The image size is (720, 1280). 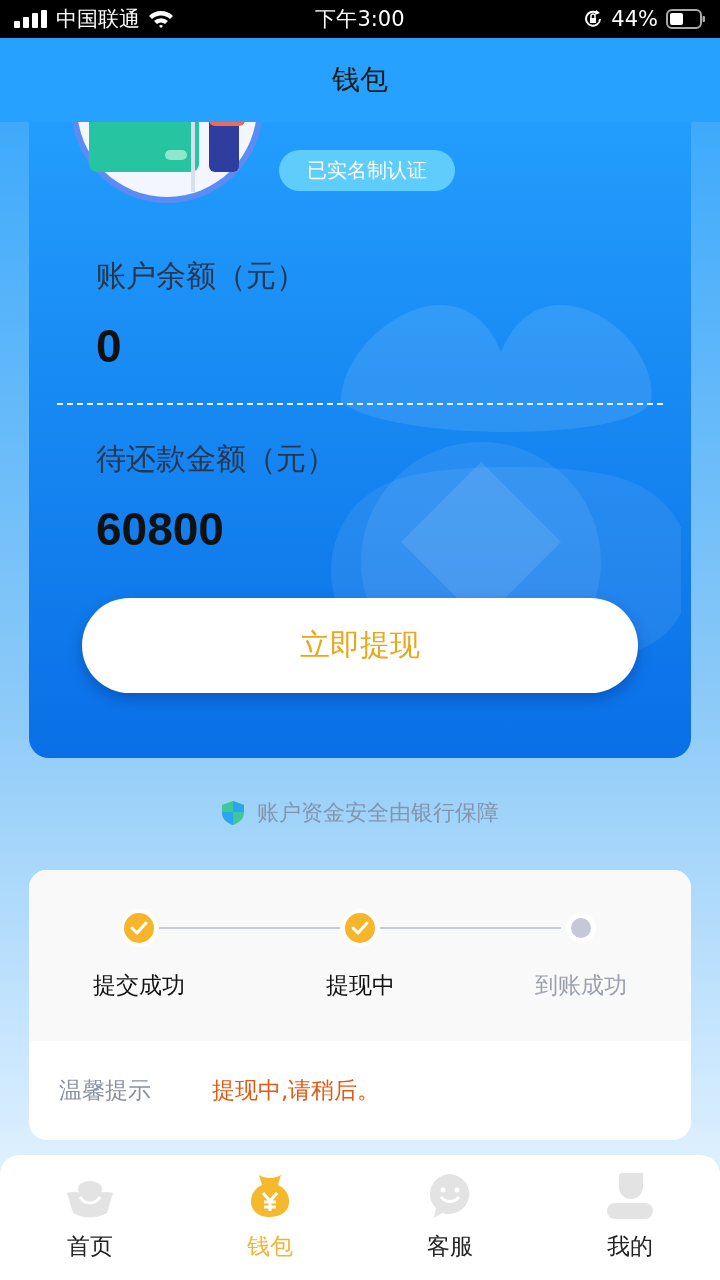 I want to click on step-label: 到账成功, so click(x=580, y=985).